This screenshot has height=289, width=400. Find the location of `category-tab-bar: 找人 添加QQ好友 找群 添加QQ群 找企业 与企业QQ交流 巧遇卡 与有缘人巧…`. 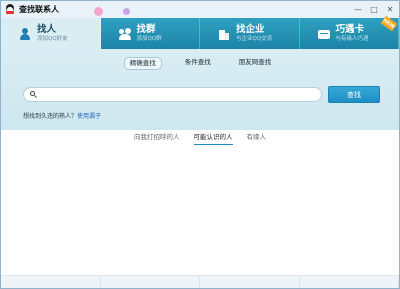

category-tab-bar: 找人 添加QQ好友 找群 添加QQ群 找企业 与企业QQ交流 巧遇卡 与有缘人巧… is located at coordinates (200, 32).